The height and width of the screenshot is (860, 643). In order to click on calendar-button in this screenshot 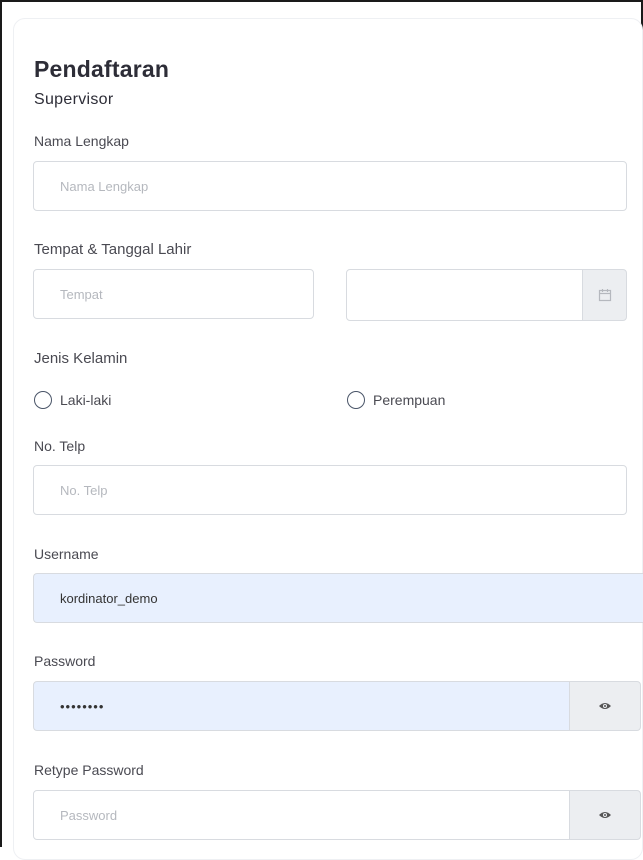, I will do `click(604, 295)`.